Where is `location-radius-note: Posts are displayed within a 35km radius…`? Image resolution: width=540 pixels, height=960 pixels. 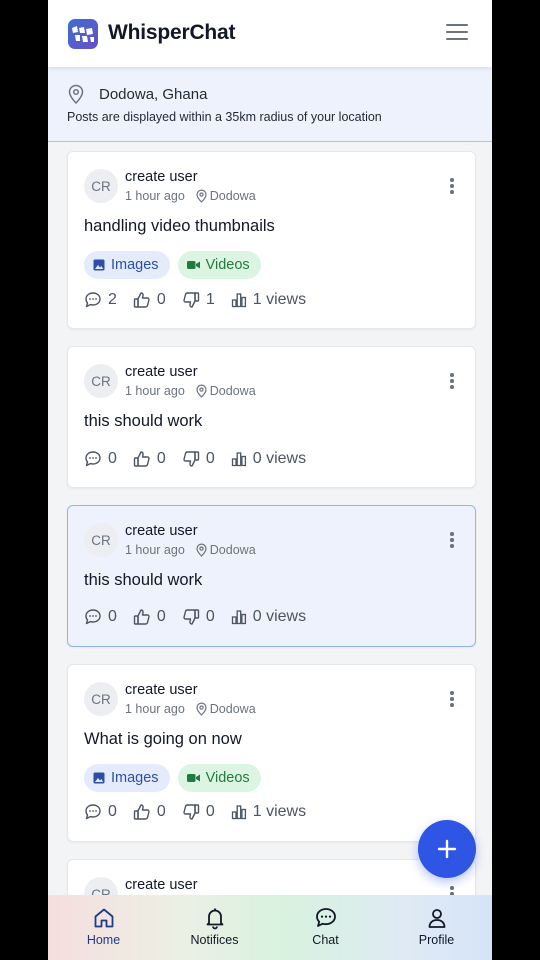
location-radius-note: Posts are displayed within a 35km radius… is located at coordinates (224, 117).